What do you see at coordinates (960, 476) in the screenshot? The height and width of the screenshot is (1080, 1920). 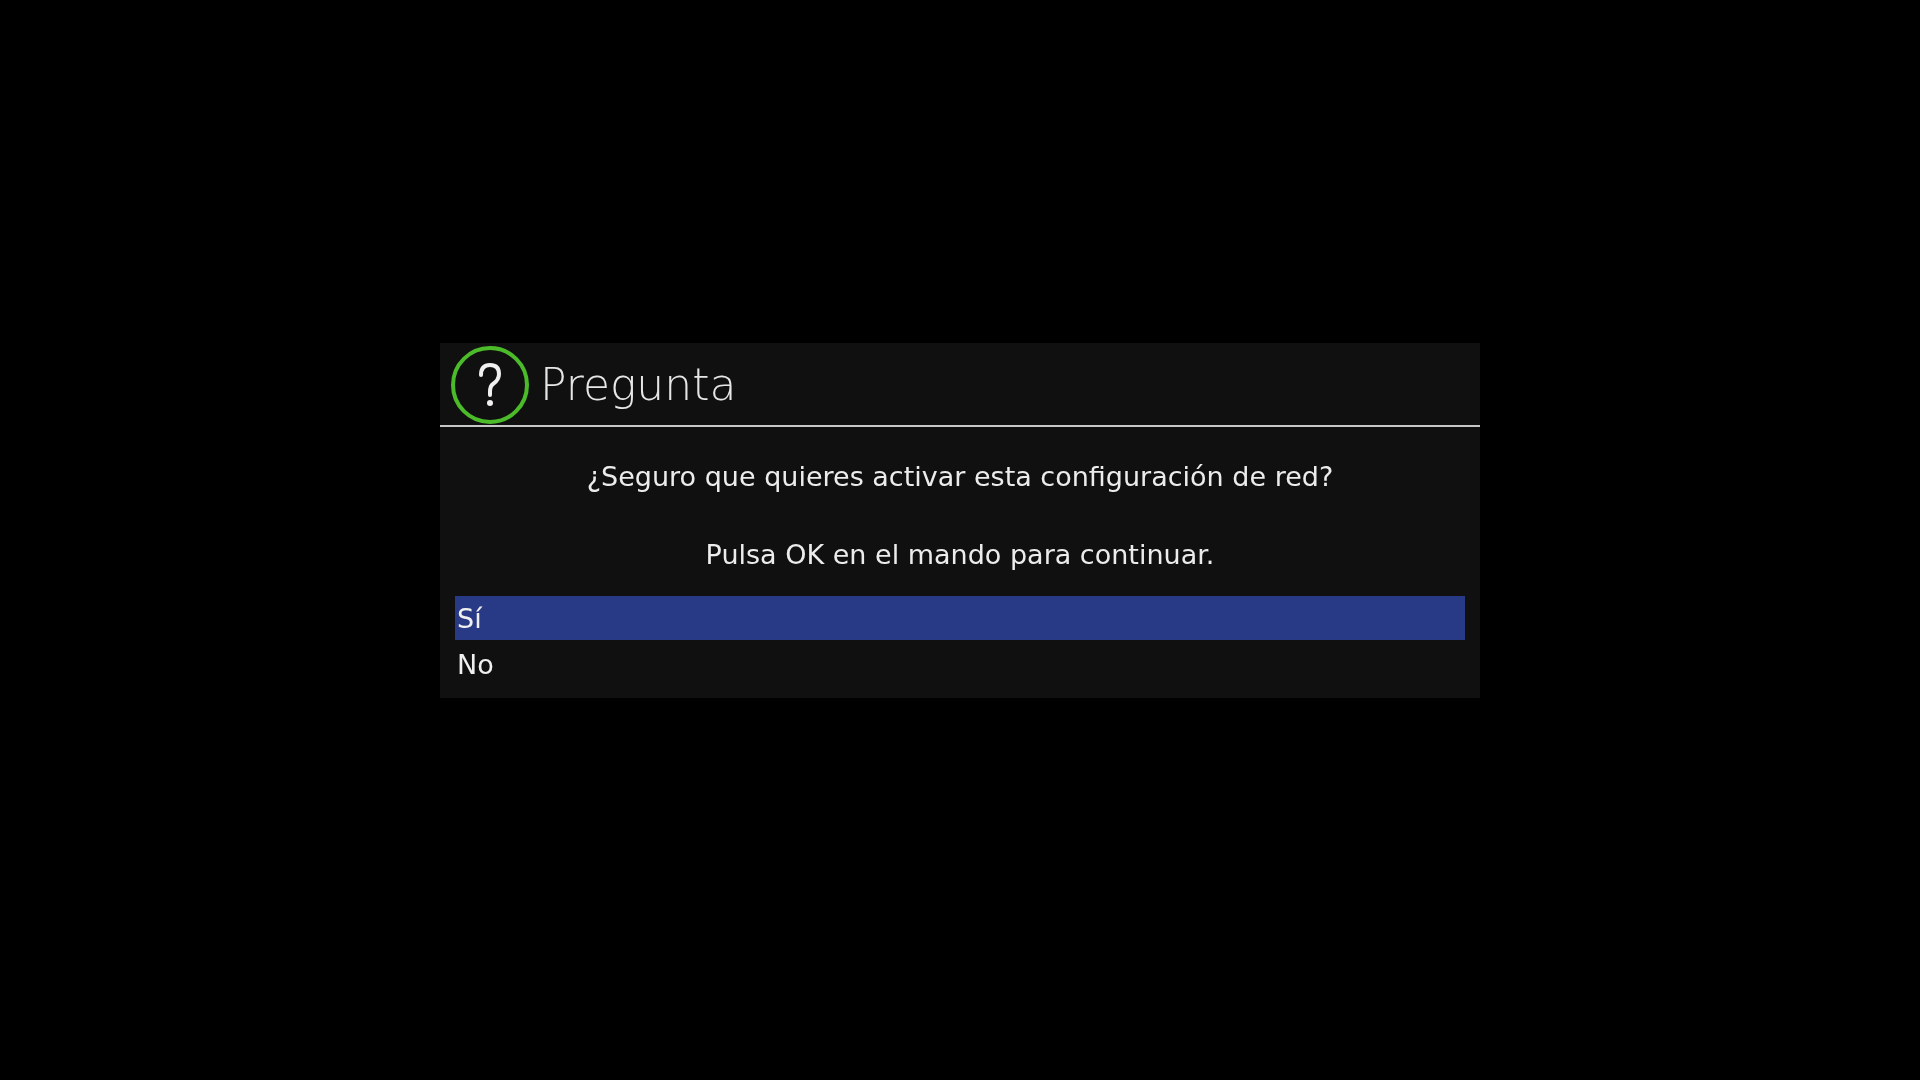 I see `message-text: ¿Seguro que quieres activar esta configuración de red?` at bounding box center [960, 476].